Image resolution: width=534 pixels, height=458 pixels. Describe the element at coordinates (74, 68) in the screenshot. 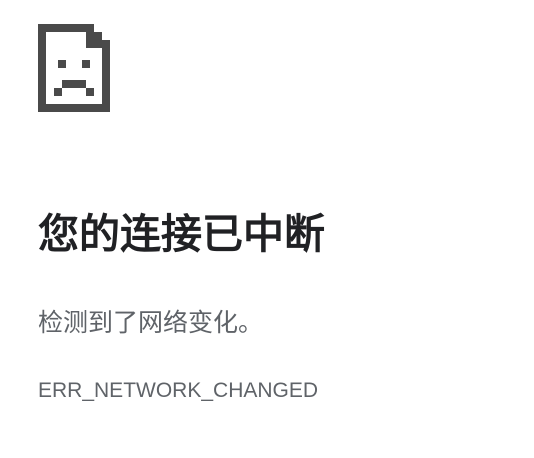

I see `sad-page-icon` at that location.